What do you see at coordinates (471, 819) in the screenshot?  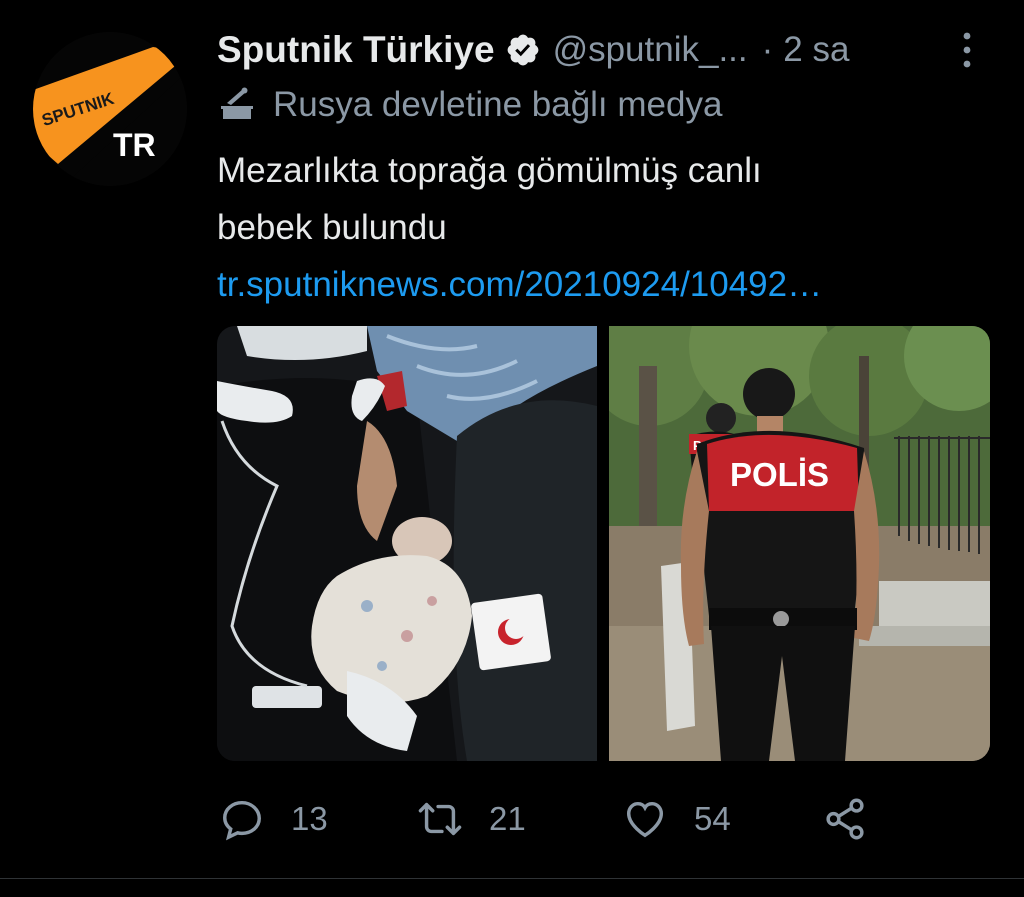 I see `retweet-button: 21` at bounding box center [471, 819].